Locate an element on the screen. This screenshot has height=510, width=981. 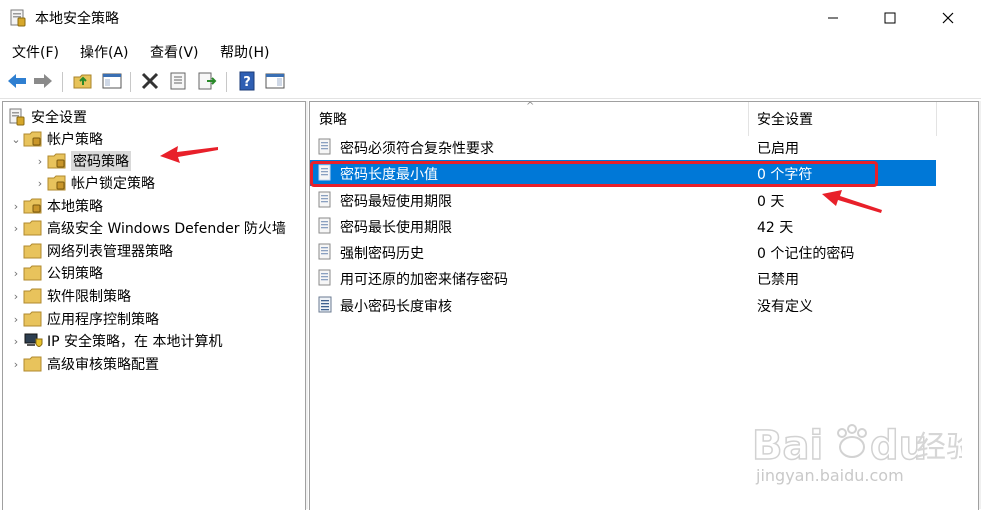
tree-item-software-restriction: › 软件限制策略 is located at coordinates (70, 296).